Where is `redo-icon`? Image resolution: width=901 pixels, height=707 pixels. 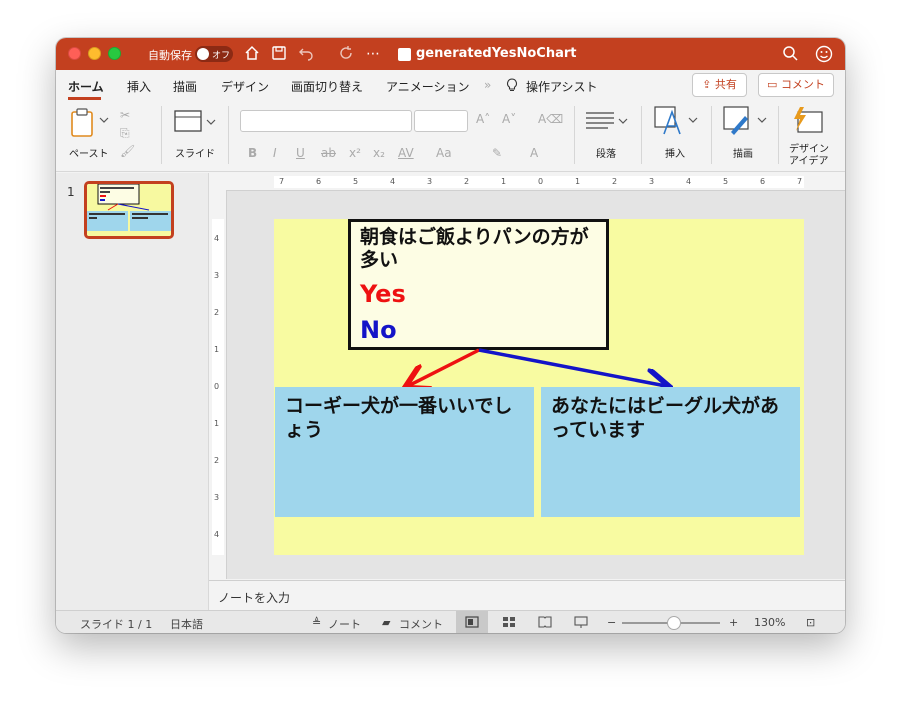 redo-icon is located at coordinates (346, 54).